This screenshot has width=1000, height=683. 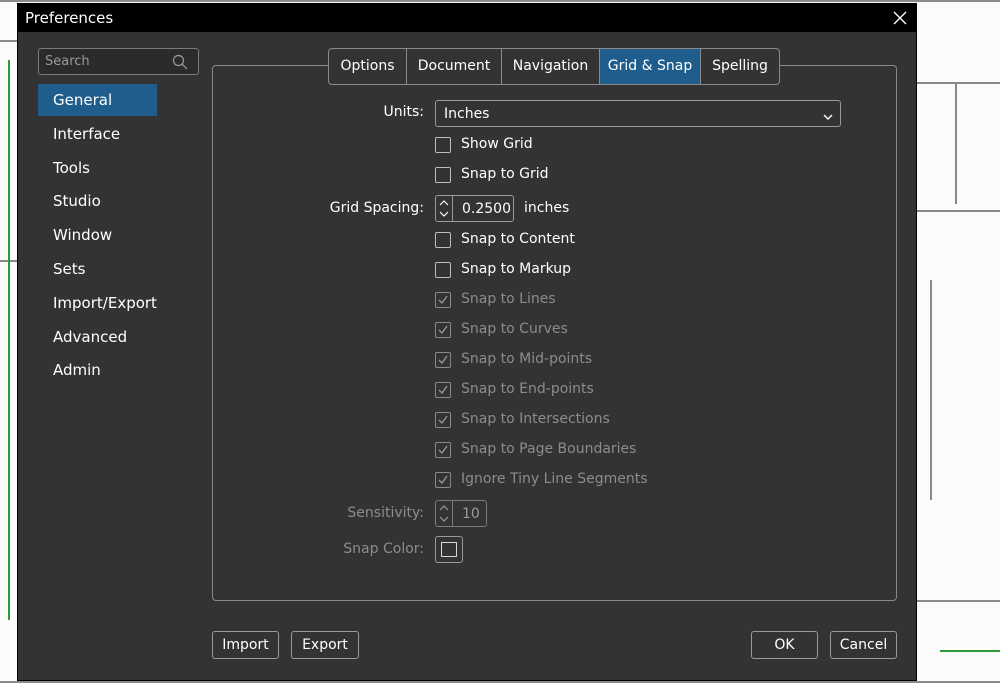 What do you see at coordinates (385, 513) in the screenshot?
I see `sensitivity-label: Sensitivity:` at bounding box center [385, 513].